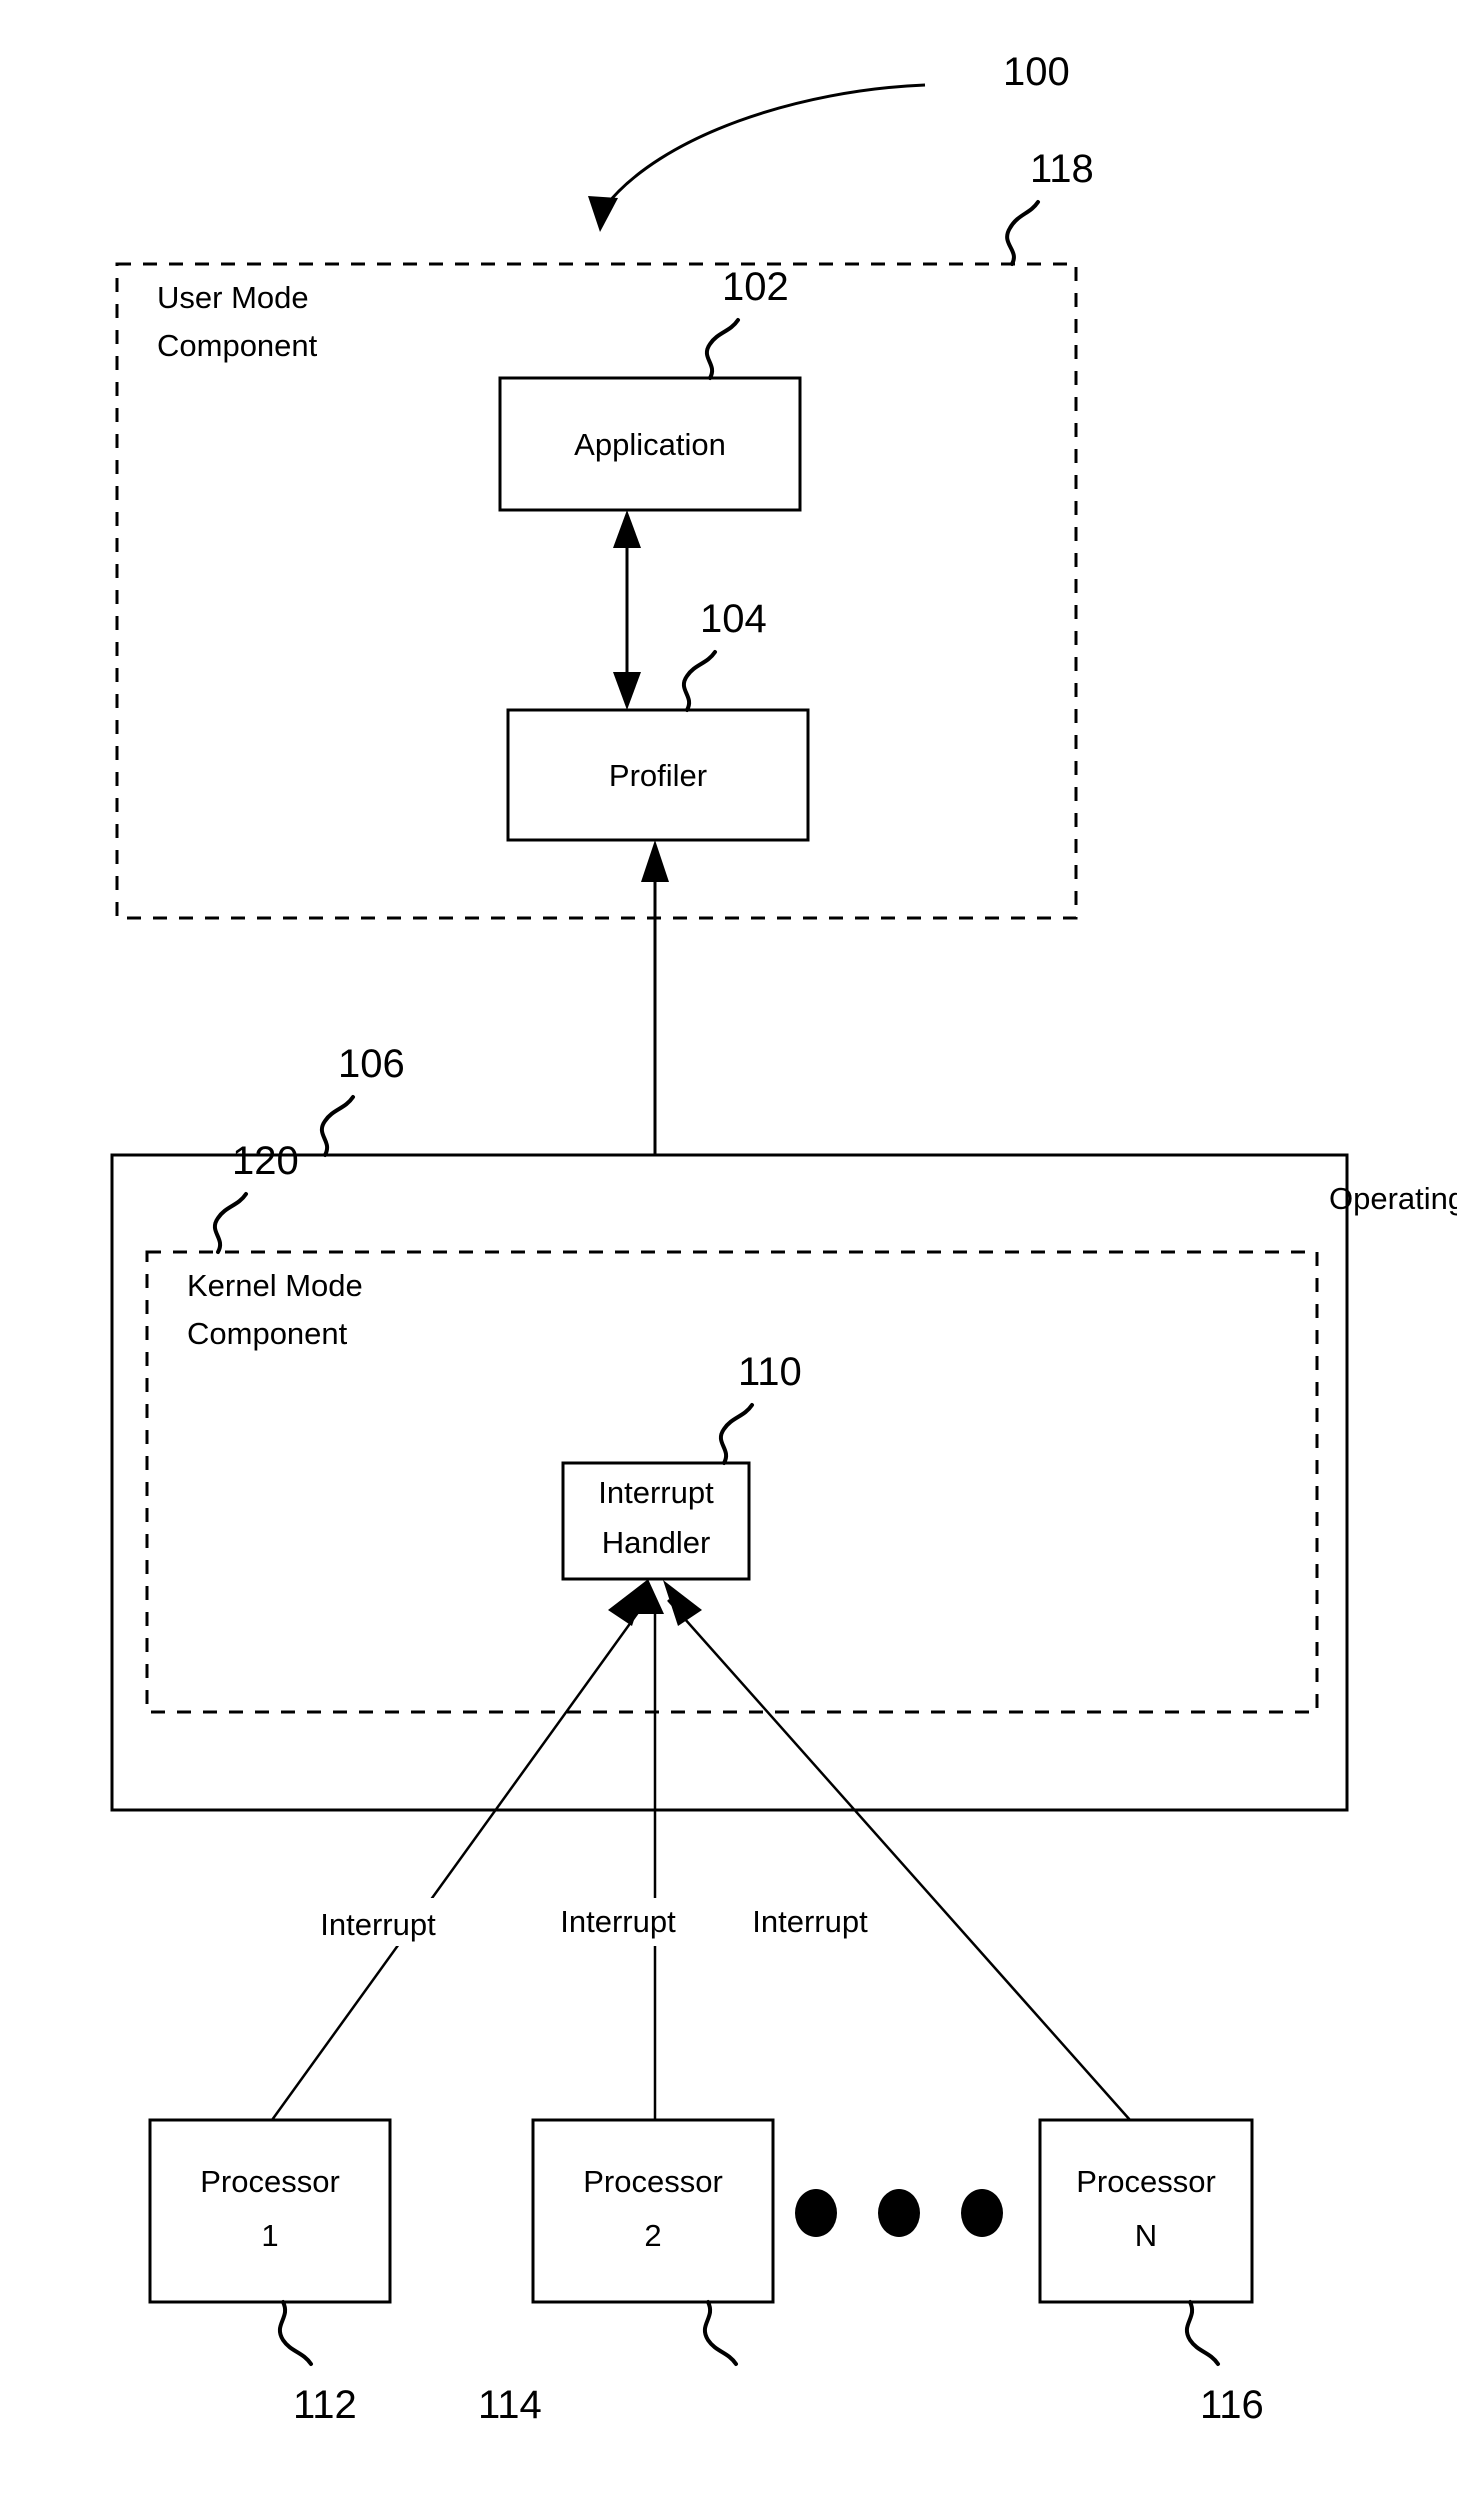 The image size is (1457, 2519). Describe the element at coordinates (270, 2211) in the screenshot. I see `processor-1-box` at that location.